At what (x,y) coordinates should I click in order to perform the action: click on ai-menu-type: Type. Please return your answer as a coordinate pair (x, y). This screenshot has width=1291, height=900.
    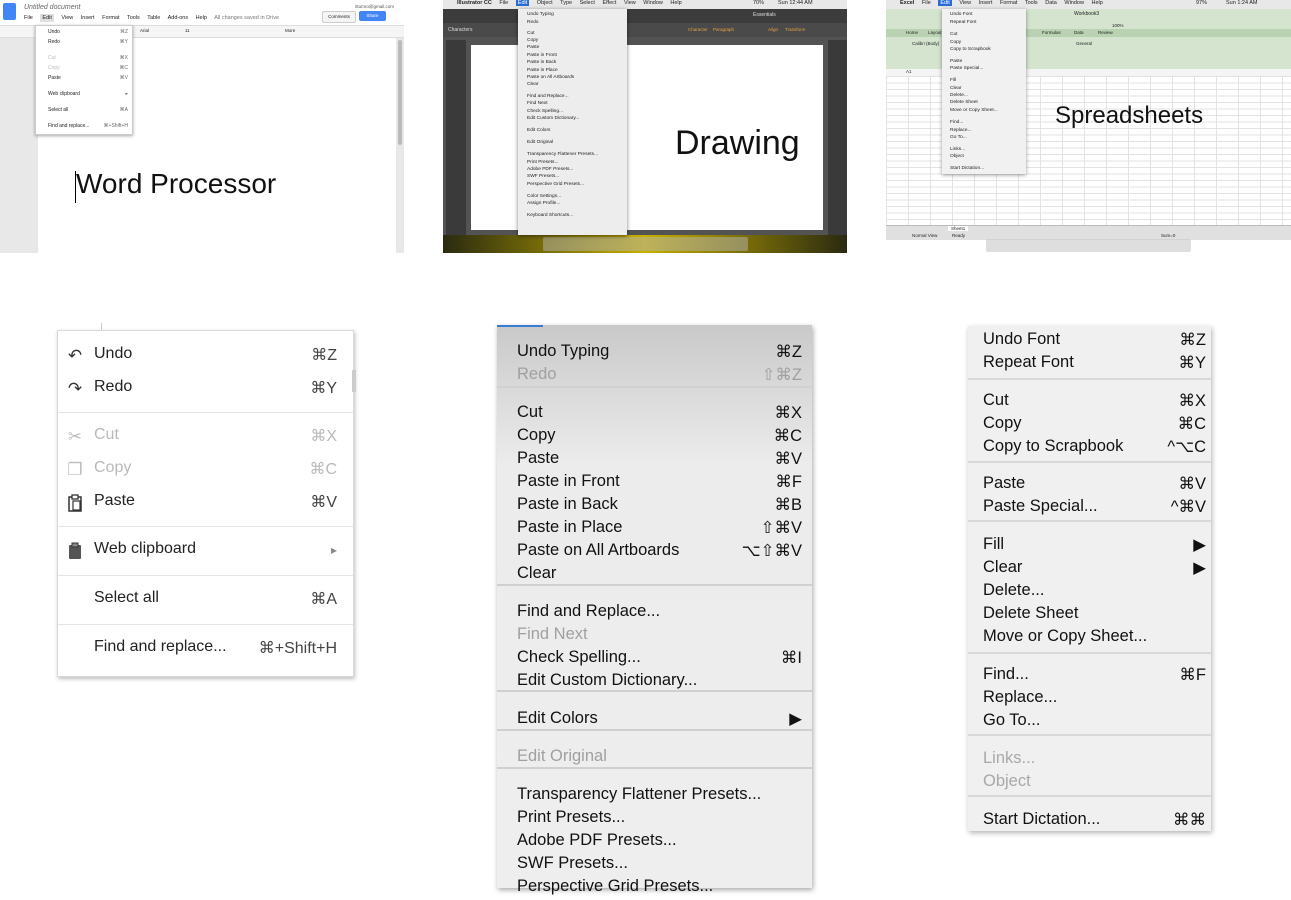
    Looking at the image, I should click on (566, 3).